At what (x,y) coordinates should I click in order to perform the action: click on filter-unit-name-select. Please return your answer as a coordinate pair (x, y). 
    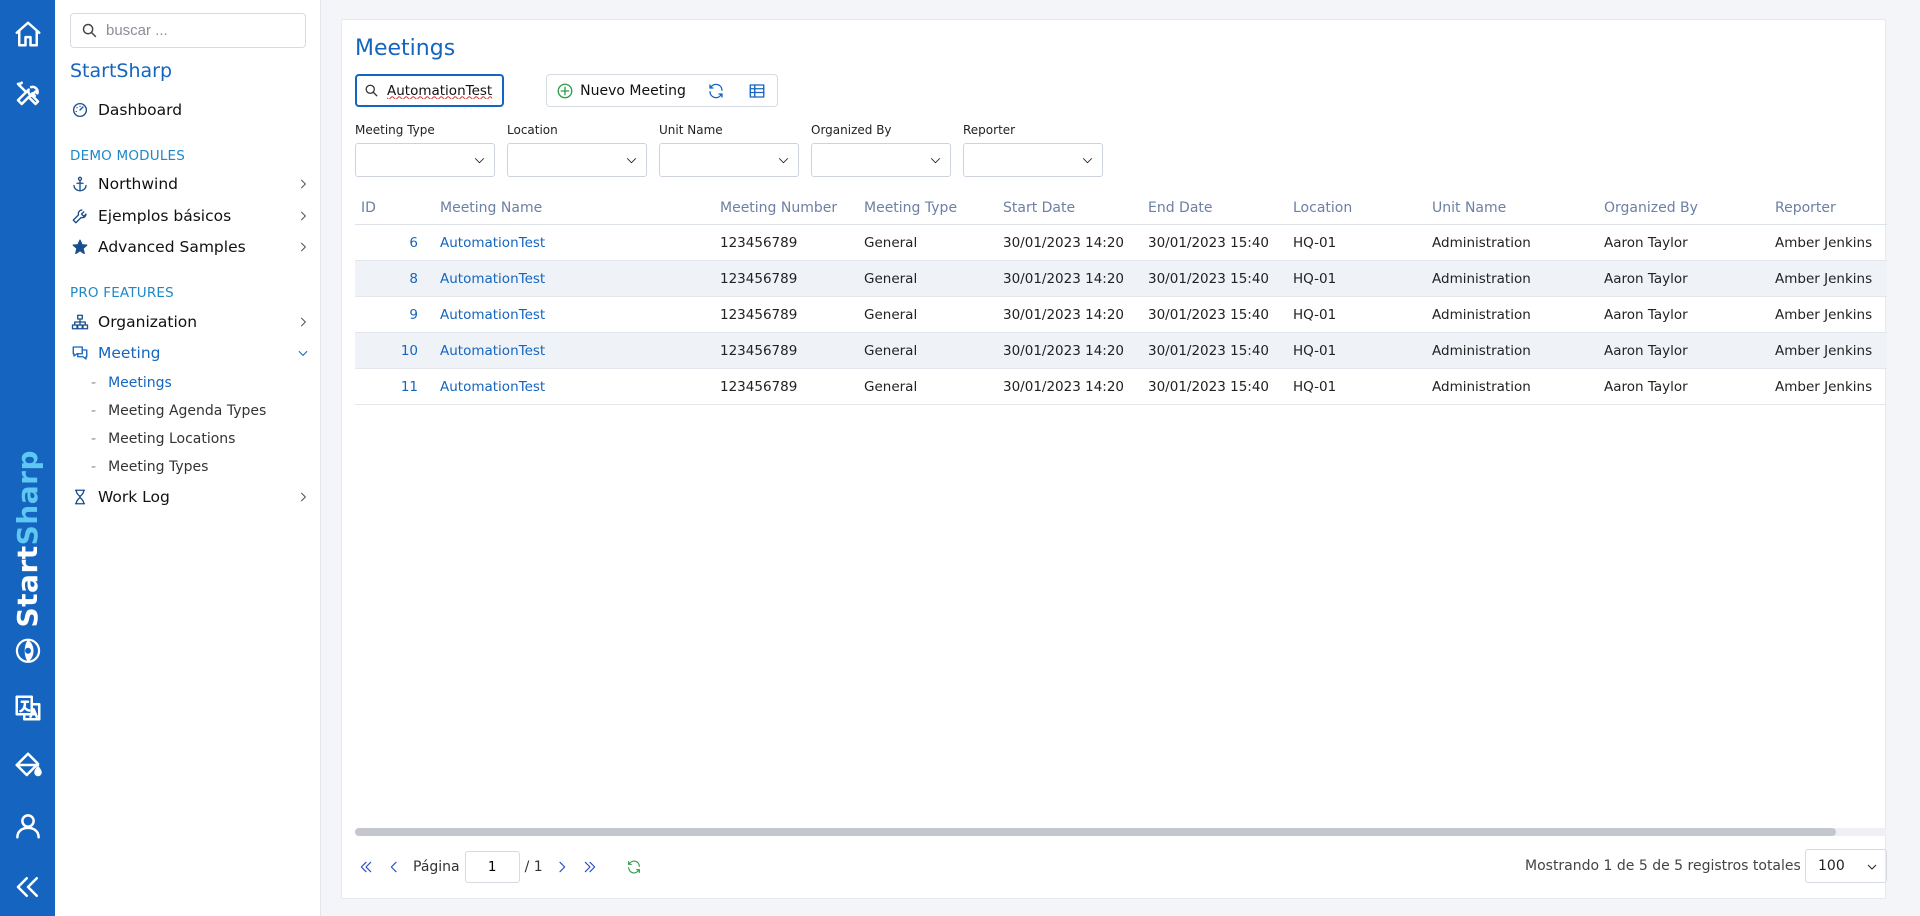
    Looking at the image, I should click on (729, 160).